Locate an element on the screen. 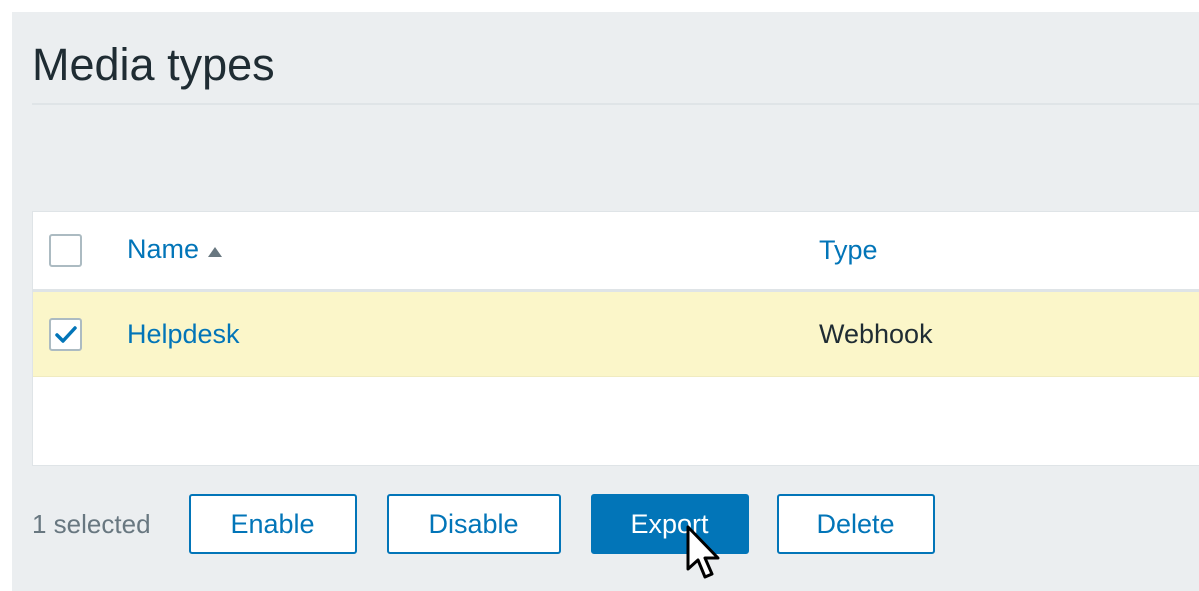 Image resolution: width=1199 pixels, height=591 pixels. column-header-name: Name is located at coordinates (175, 250).